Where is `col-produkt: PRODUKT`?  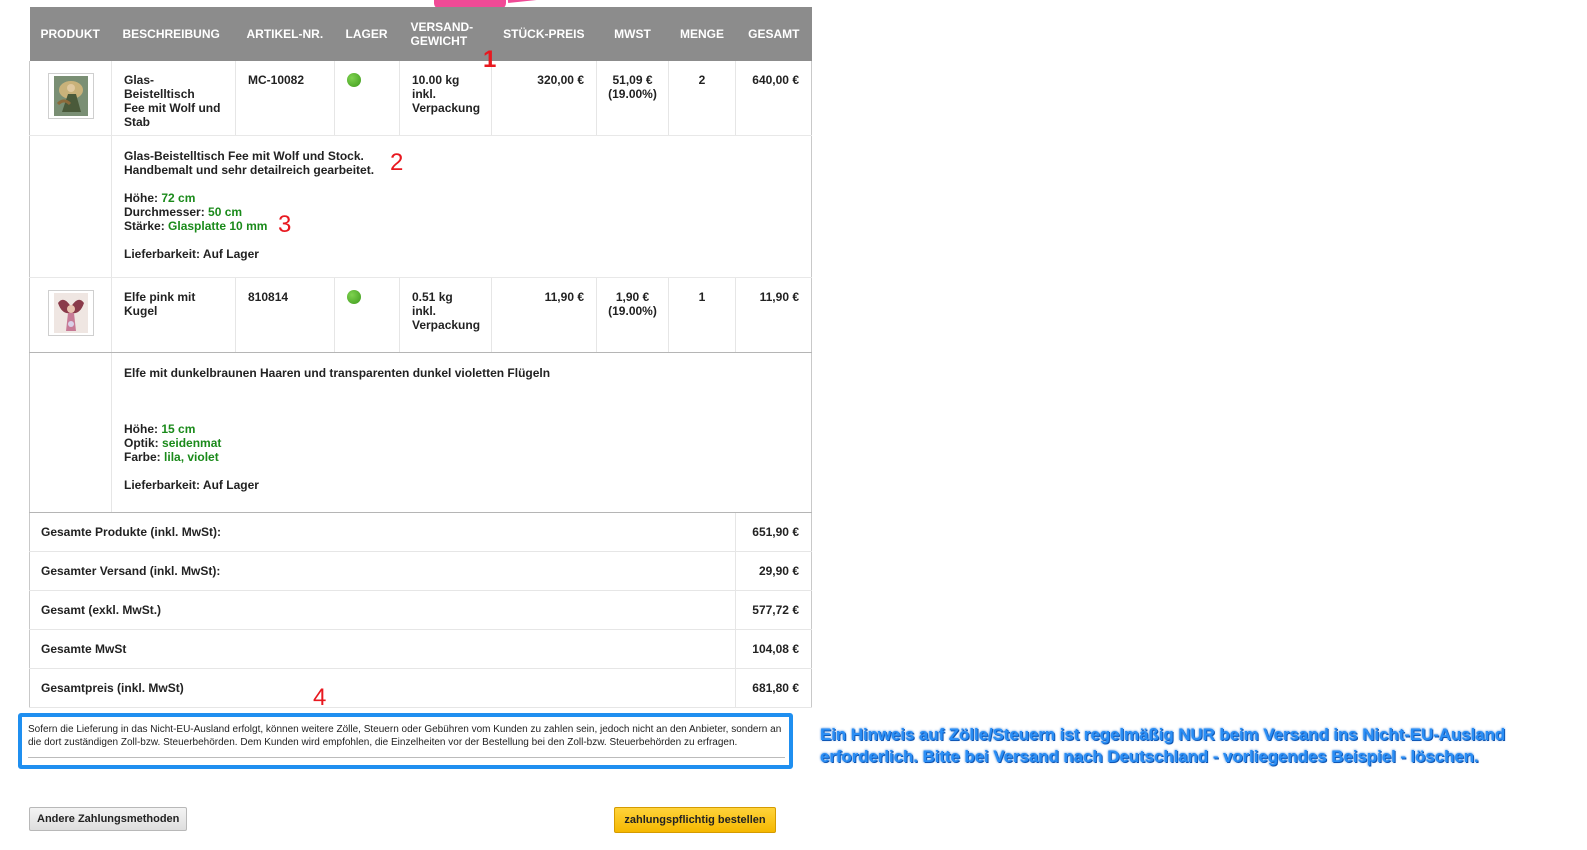 col-produkt: PRODUKT is located at coordinates (70, 34).